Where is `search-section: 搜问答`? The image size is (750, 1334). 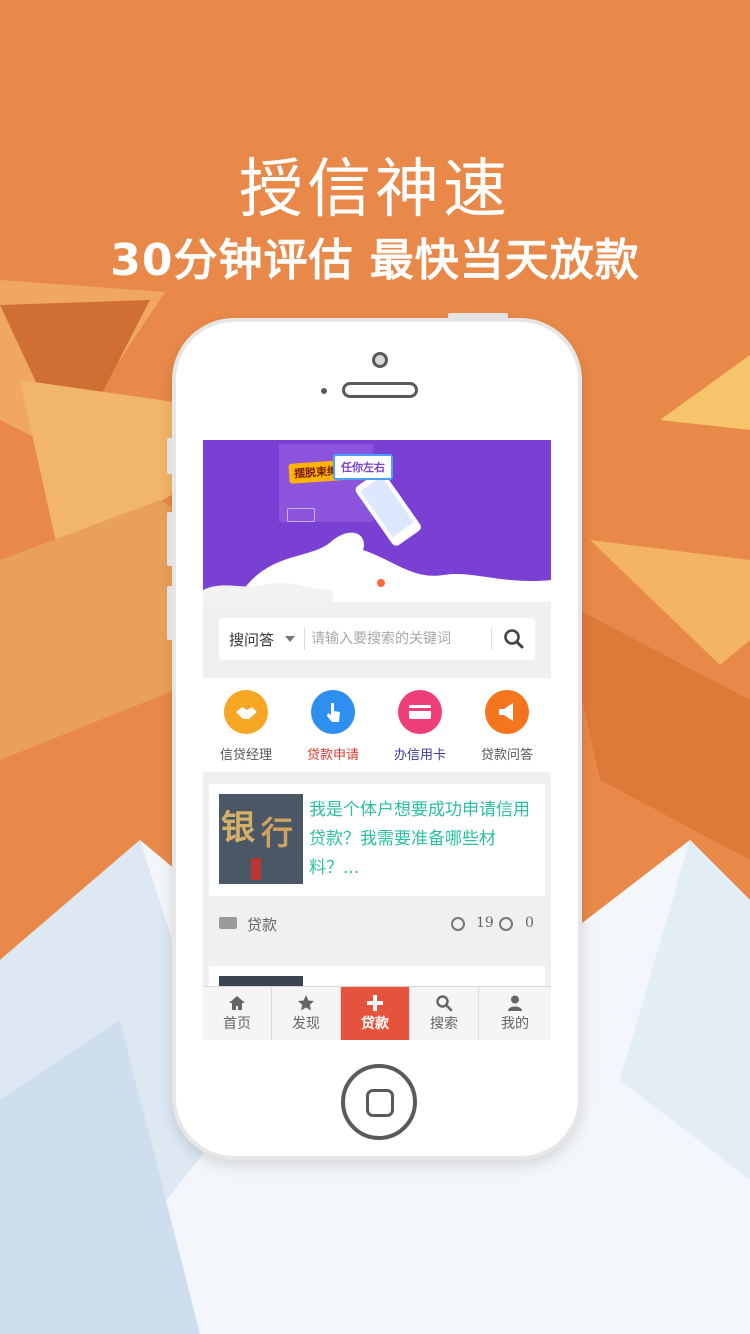
search-section: 搜问答 is located at coordinates (377, 639).